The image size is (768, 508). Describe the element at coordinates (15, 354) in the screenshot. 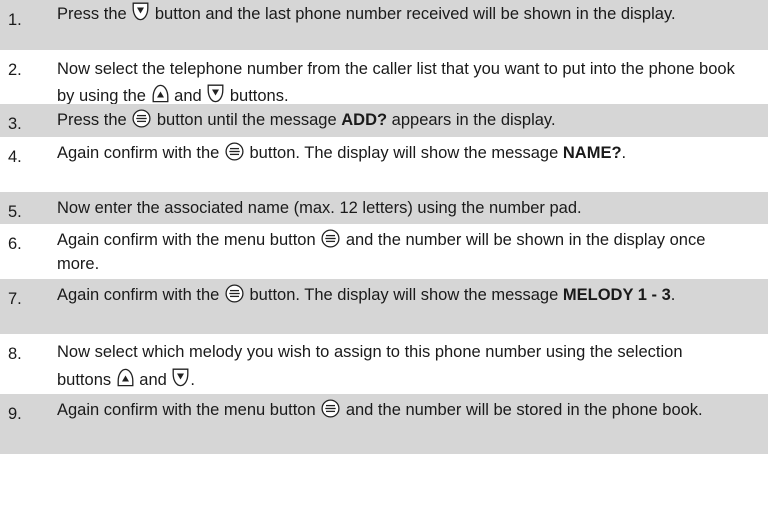

I see `step-number: 8.` at that location.